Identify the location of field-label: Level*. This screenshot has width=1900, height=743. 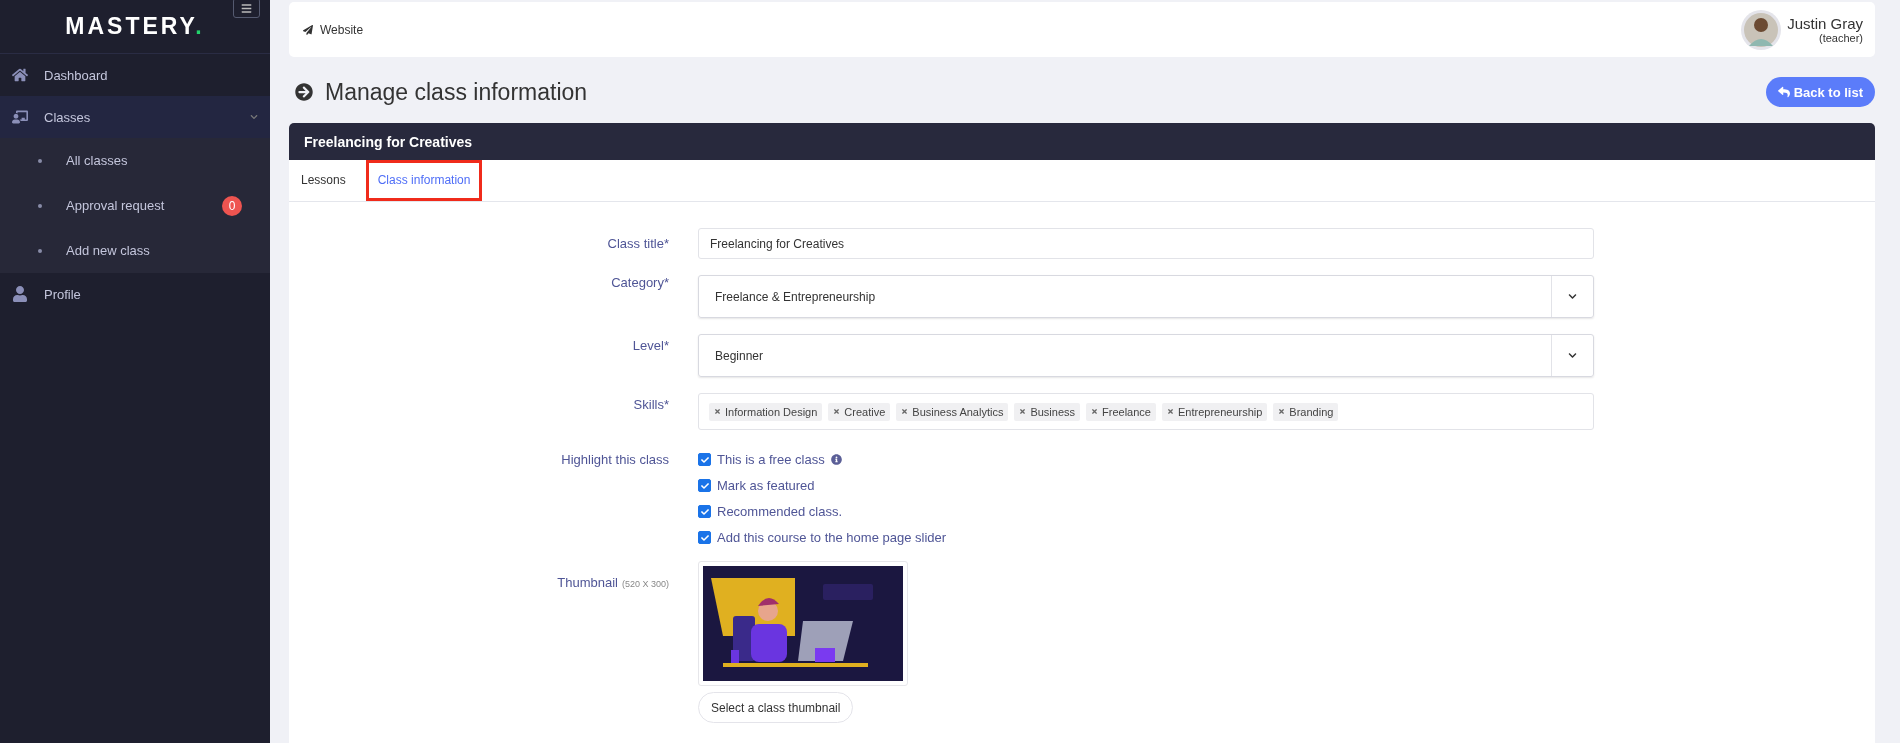
(650, 345).